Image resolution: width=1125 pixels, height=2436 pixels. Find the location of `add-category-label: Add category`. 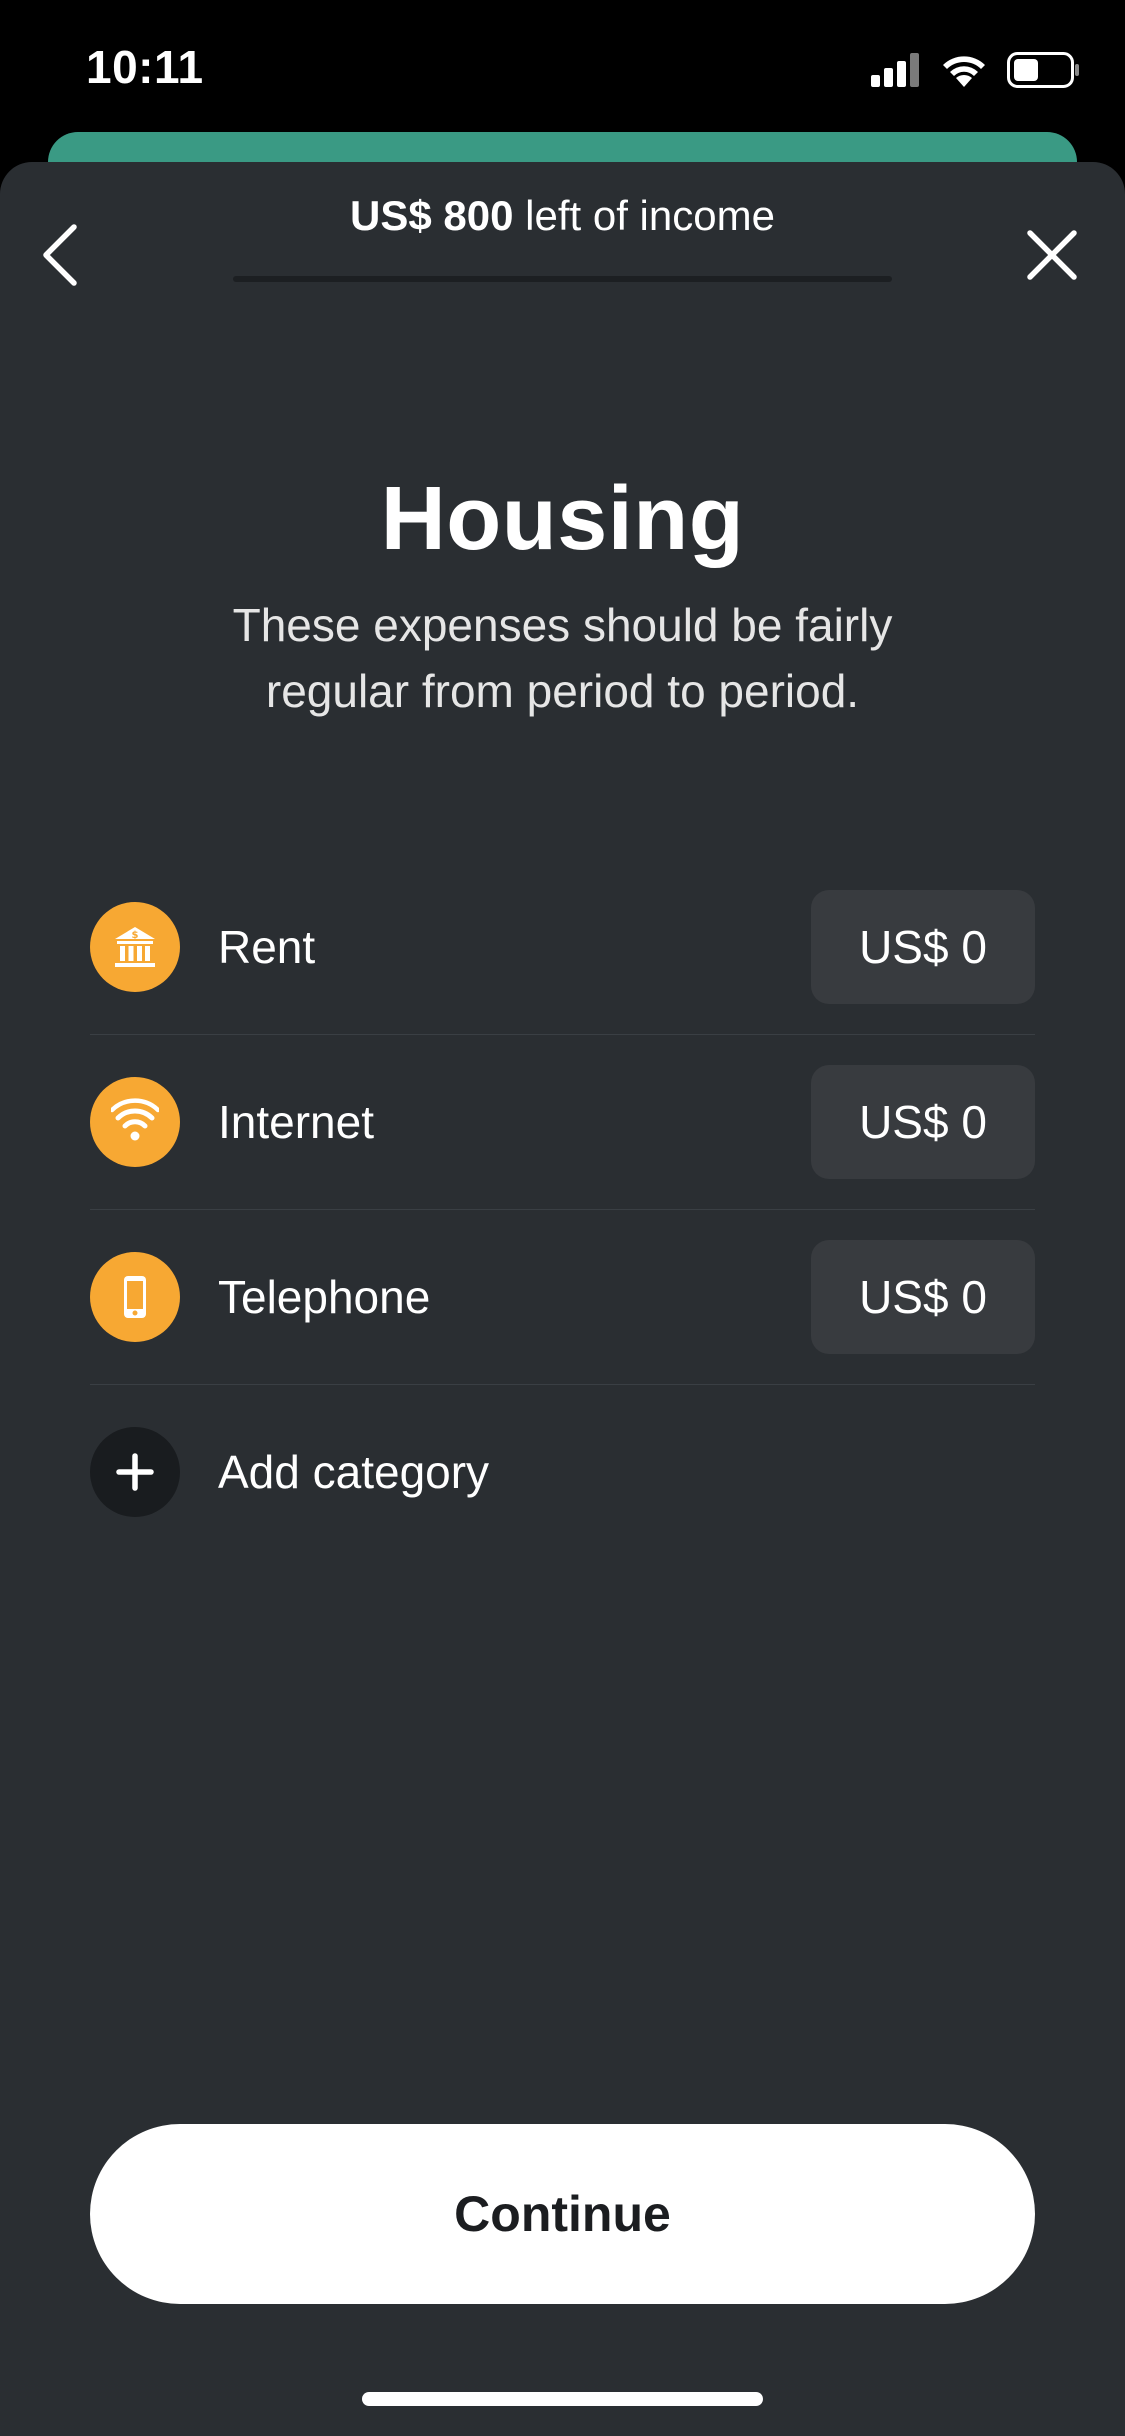

add-category-label: Add category is located at coordinates (354, 1472).